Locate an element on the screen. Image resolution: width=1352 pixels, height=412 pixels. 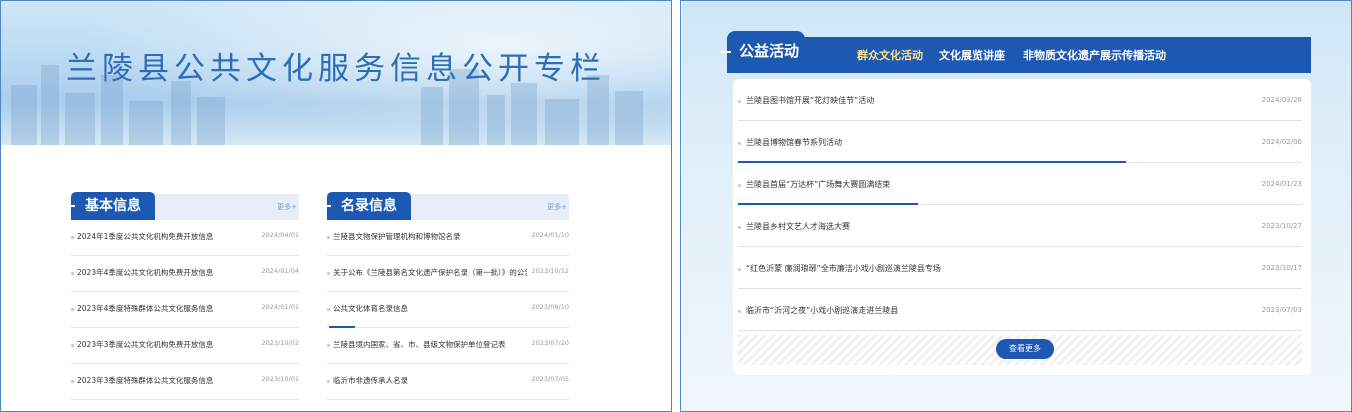
list-item-title: 2023年3季度公共文化机构免费开放信息 is located at coordinates (145, 344).